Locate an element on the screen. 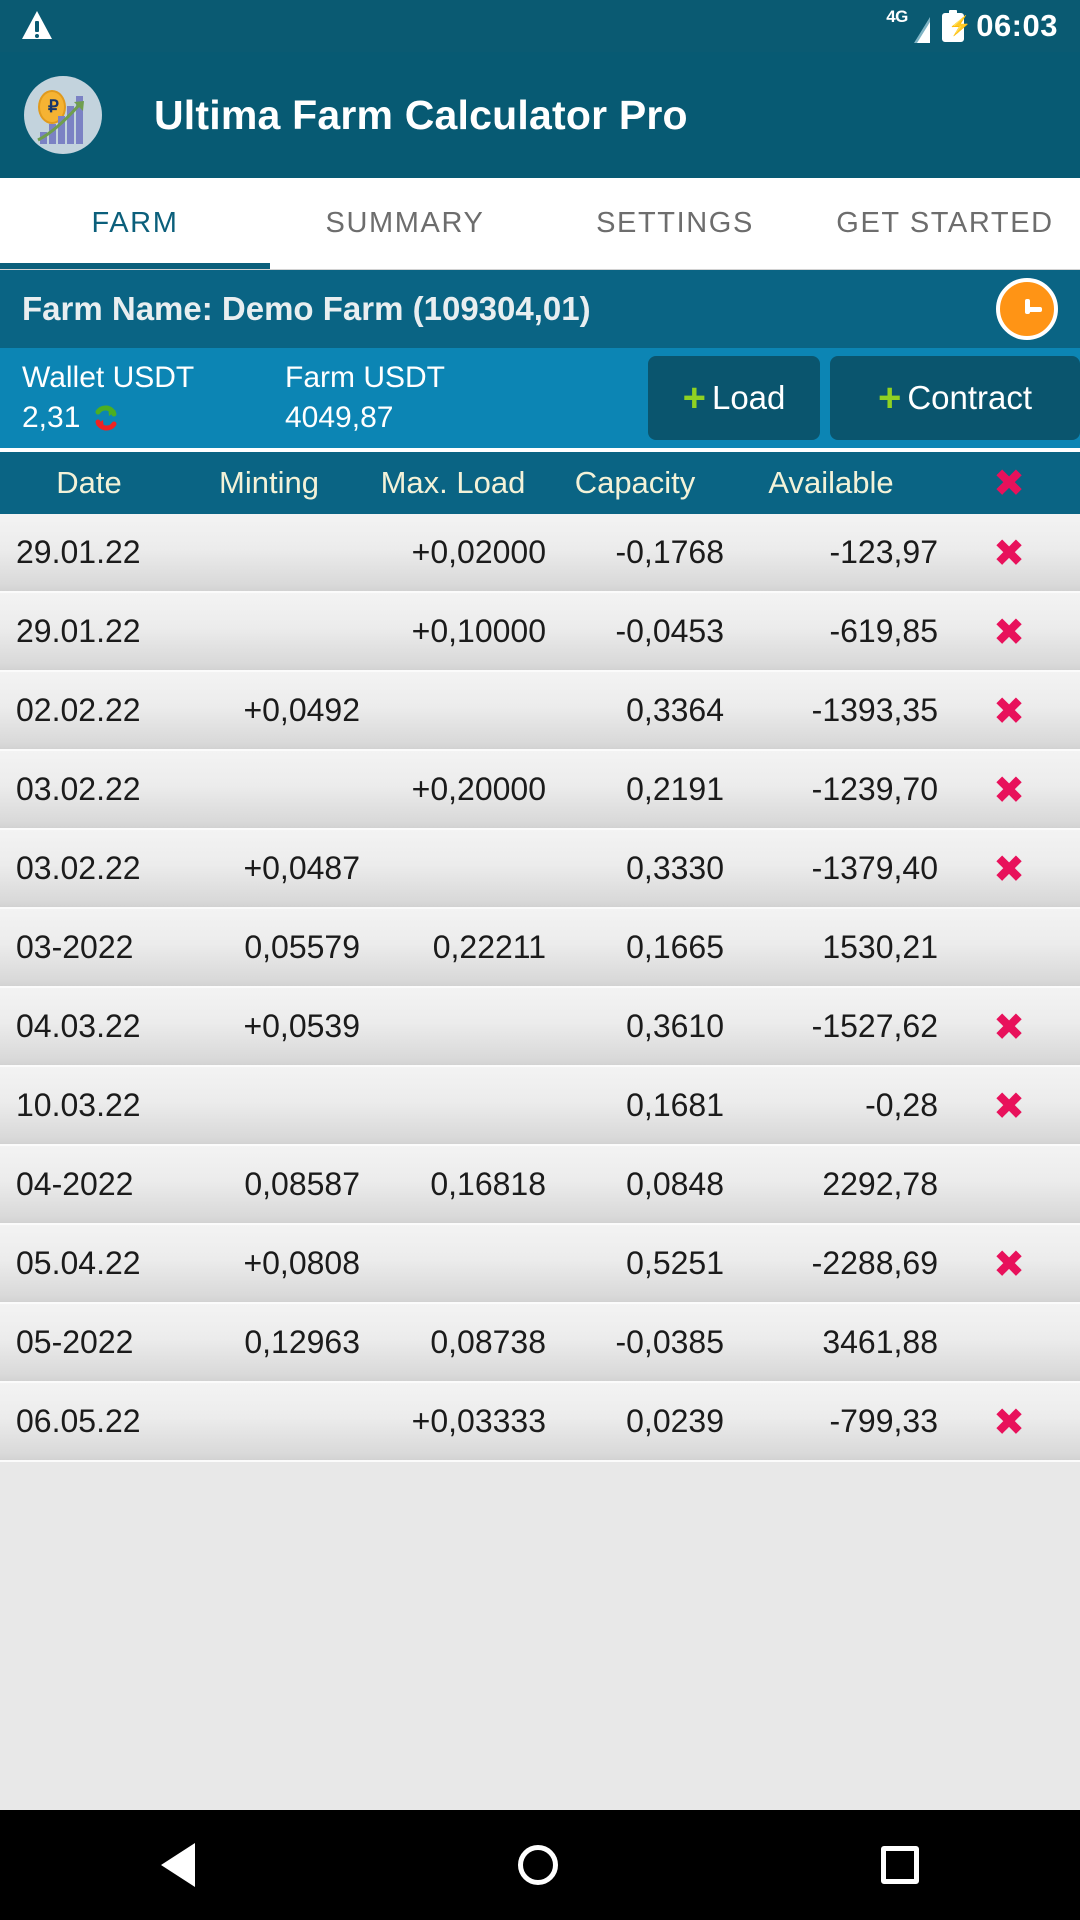 This screenshot has height=1920, width=1080. cell-max-load: +0,10000 is located at coordinates (478, 631).